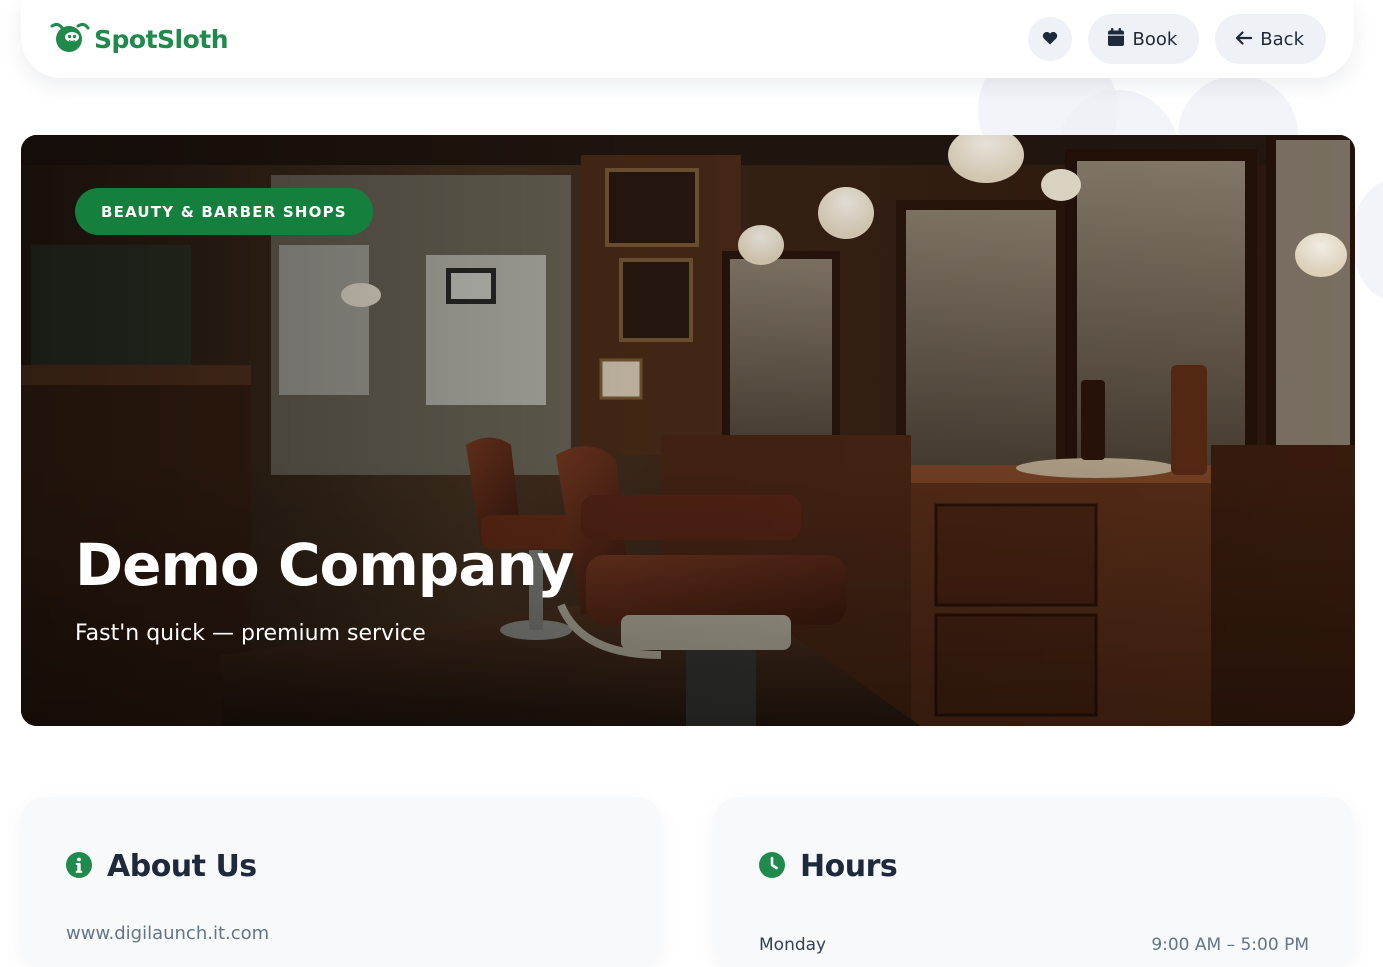 The image size is (1383, 967). What do you see at coordinates (341, 882) in the screenshot?
I see `about-us-card: About Us www.digilaunch.it.com` at bounding box center [341, 882].